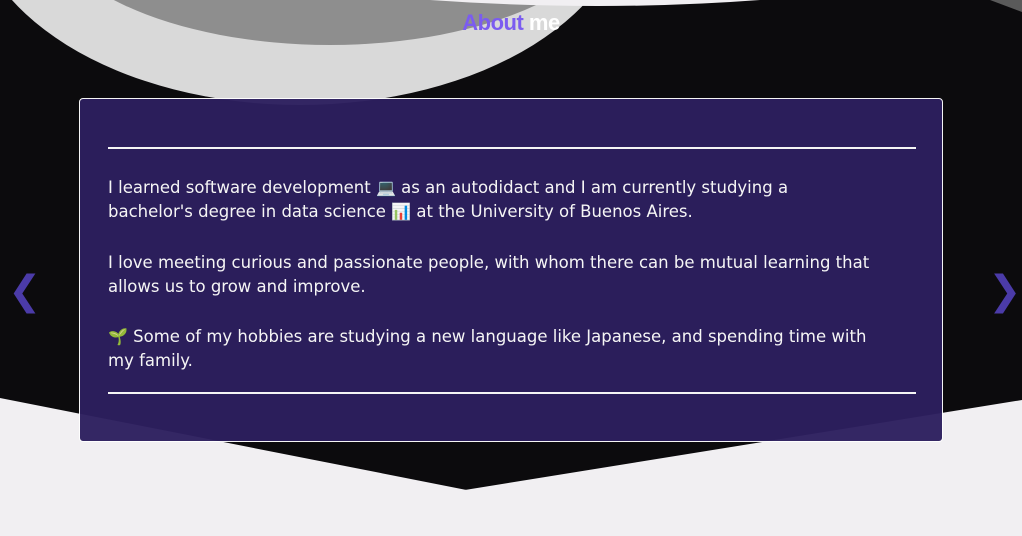 Image resolution: width=1022 pixels, height=536 pixels. I want to click on section-title: About me, so click(511, 23).